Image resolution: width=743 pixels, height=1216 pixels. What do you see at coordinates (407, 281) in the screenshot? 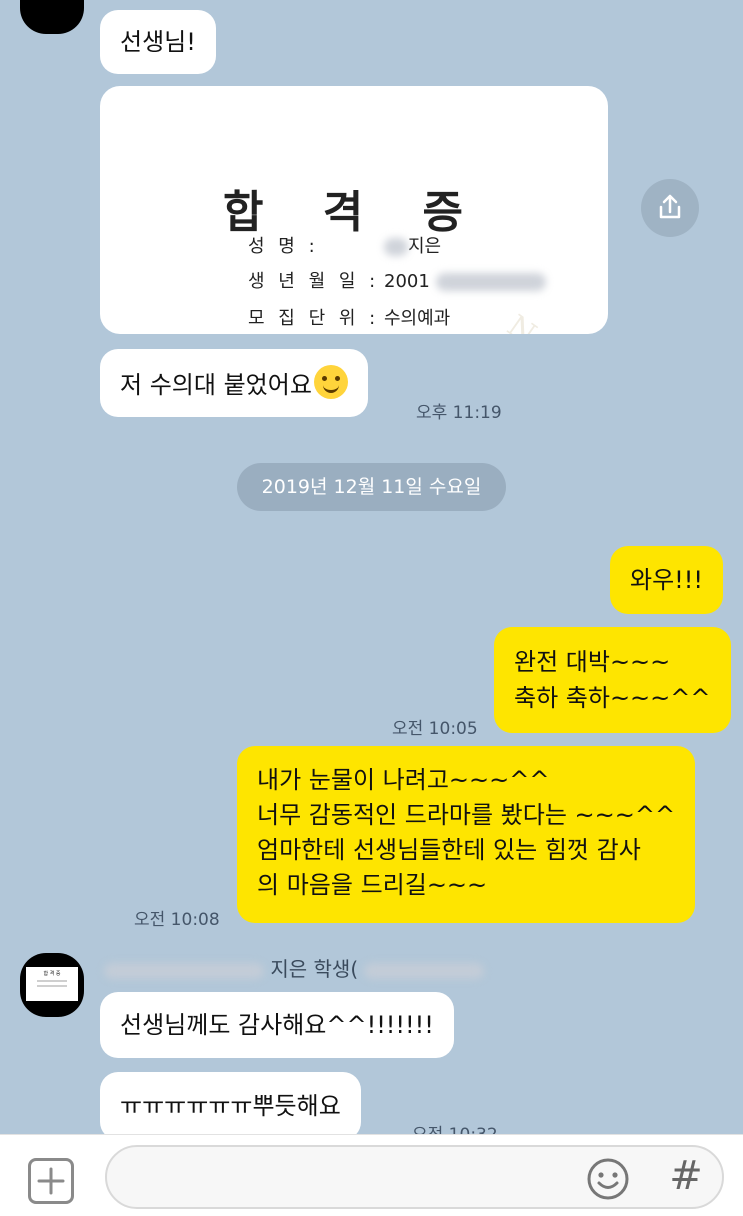
I see `certificate-value: 2001` at bounding box center [407, 281].